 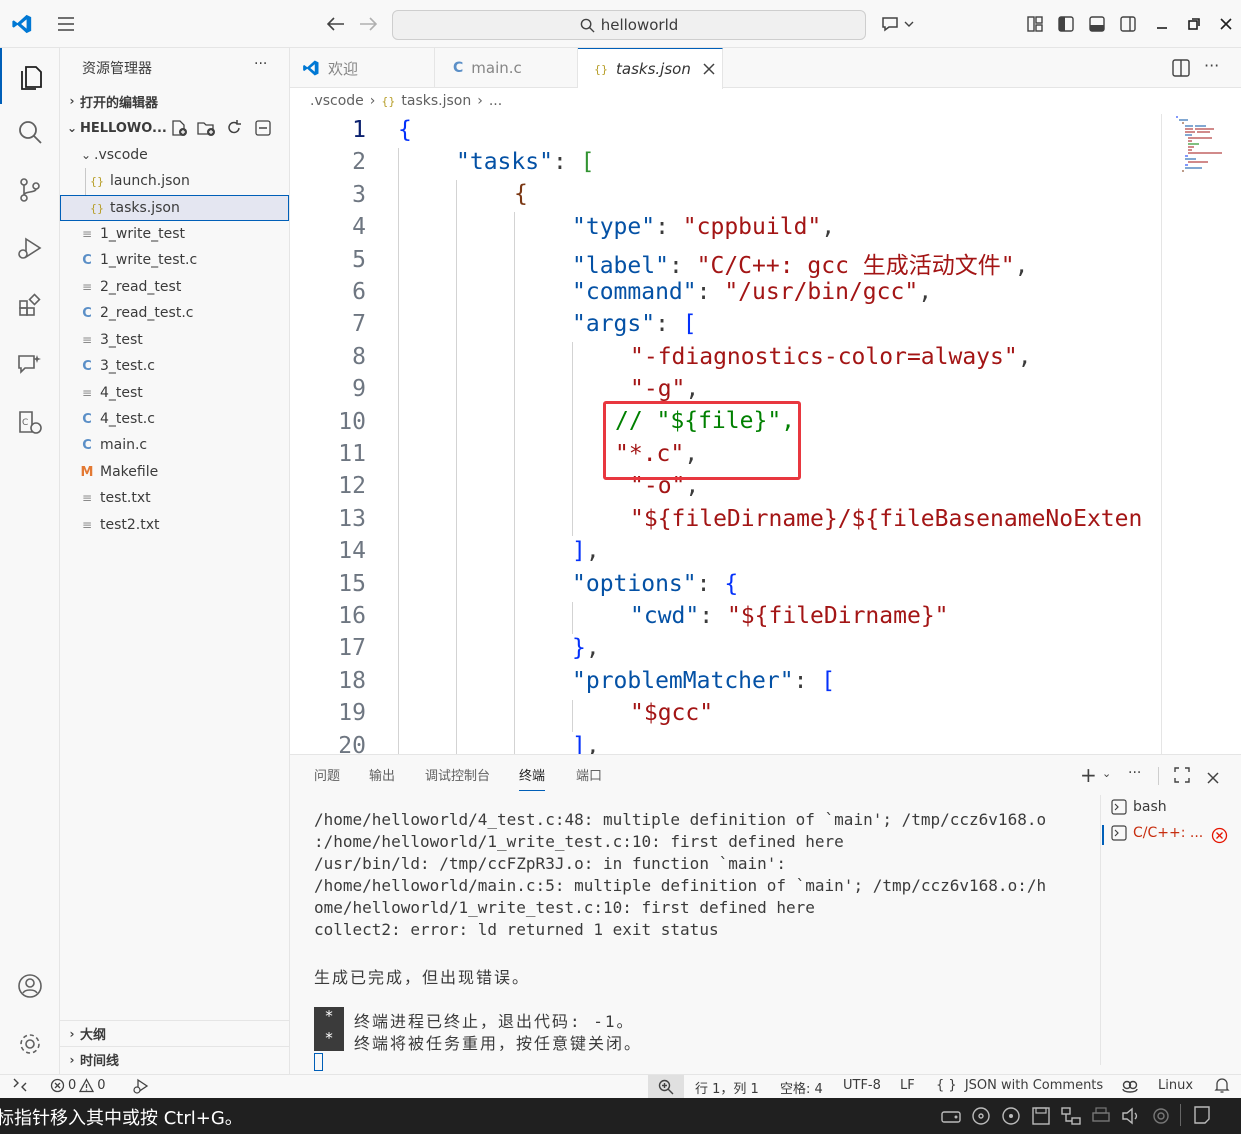 What do you see at coordinates (1097, 24) in the screenshot?
I see `toggle-panel-icon` at bounding box center [1097, 24].